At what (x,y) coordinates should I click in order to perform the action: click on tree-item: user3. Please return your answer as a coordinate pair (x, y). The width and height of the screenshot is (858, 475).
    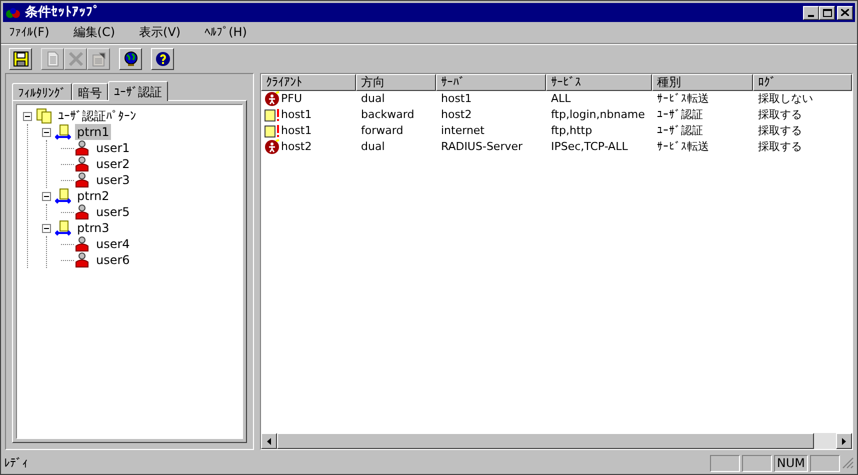
    Looking at the image, I should click on (113, 180).